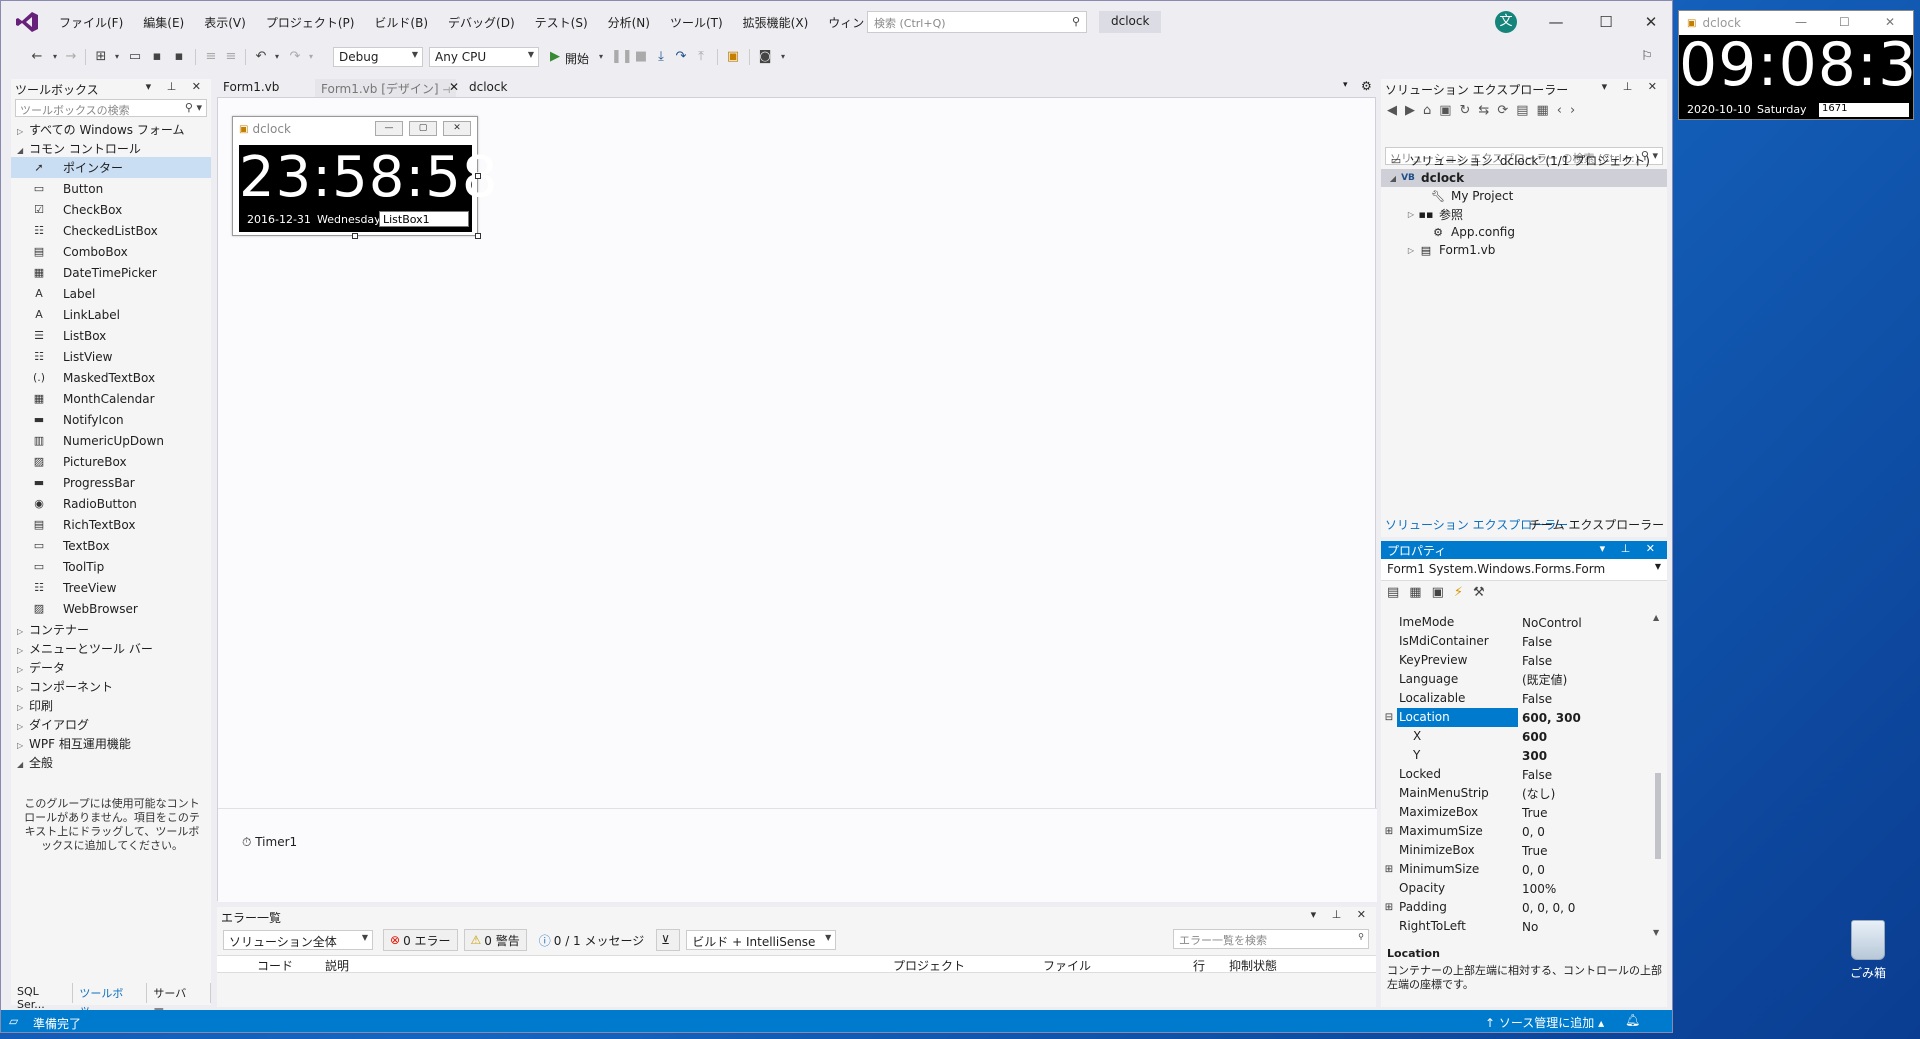 The image size is (1920, 1039). I want to click on maximize-button: ☐, so click(1606, 22).